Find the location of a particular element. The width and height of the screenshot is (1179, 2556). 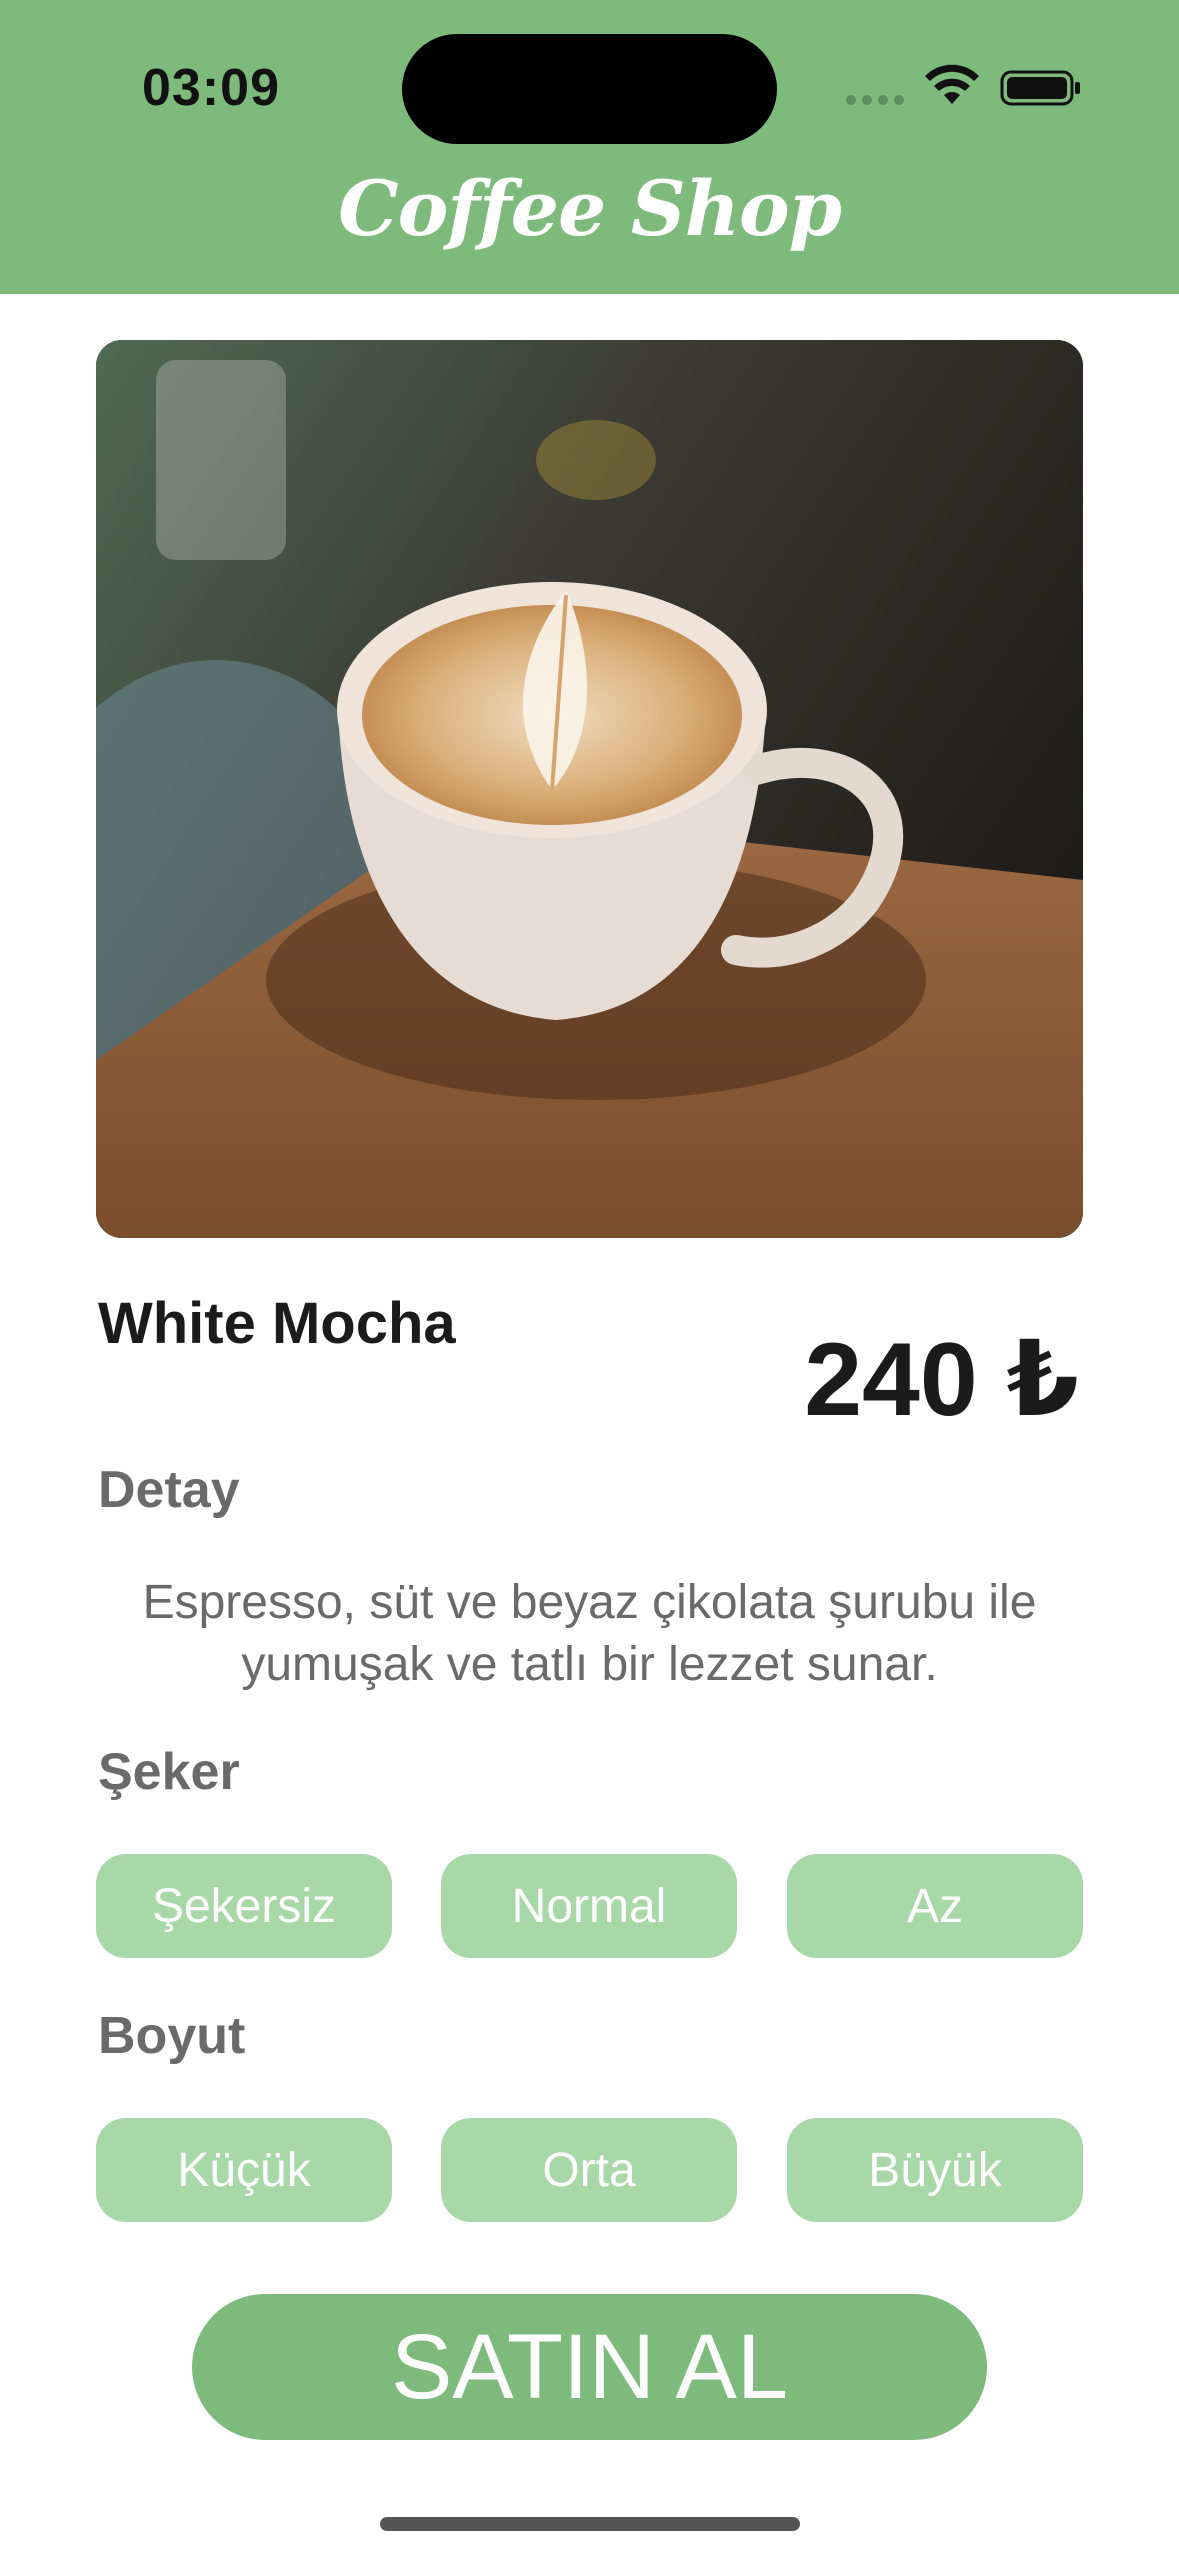

size-label: Boyut is located at coordinates (172, 2036).